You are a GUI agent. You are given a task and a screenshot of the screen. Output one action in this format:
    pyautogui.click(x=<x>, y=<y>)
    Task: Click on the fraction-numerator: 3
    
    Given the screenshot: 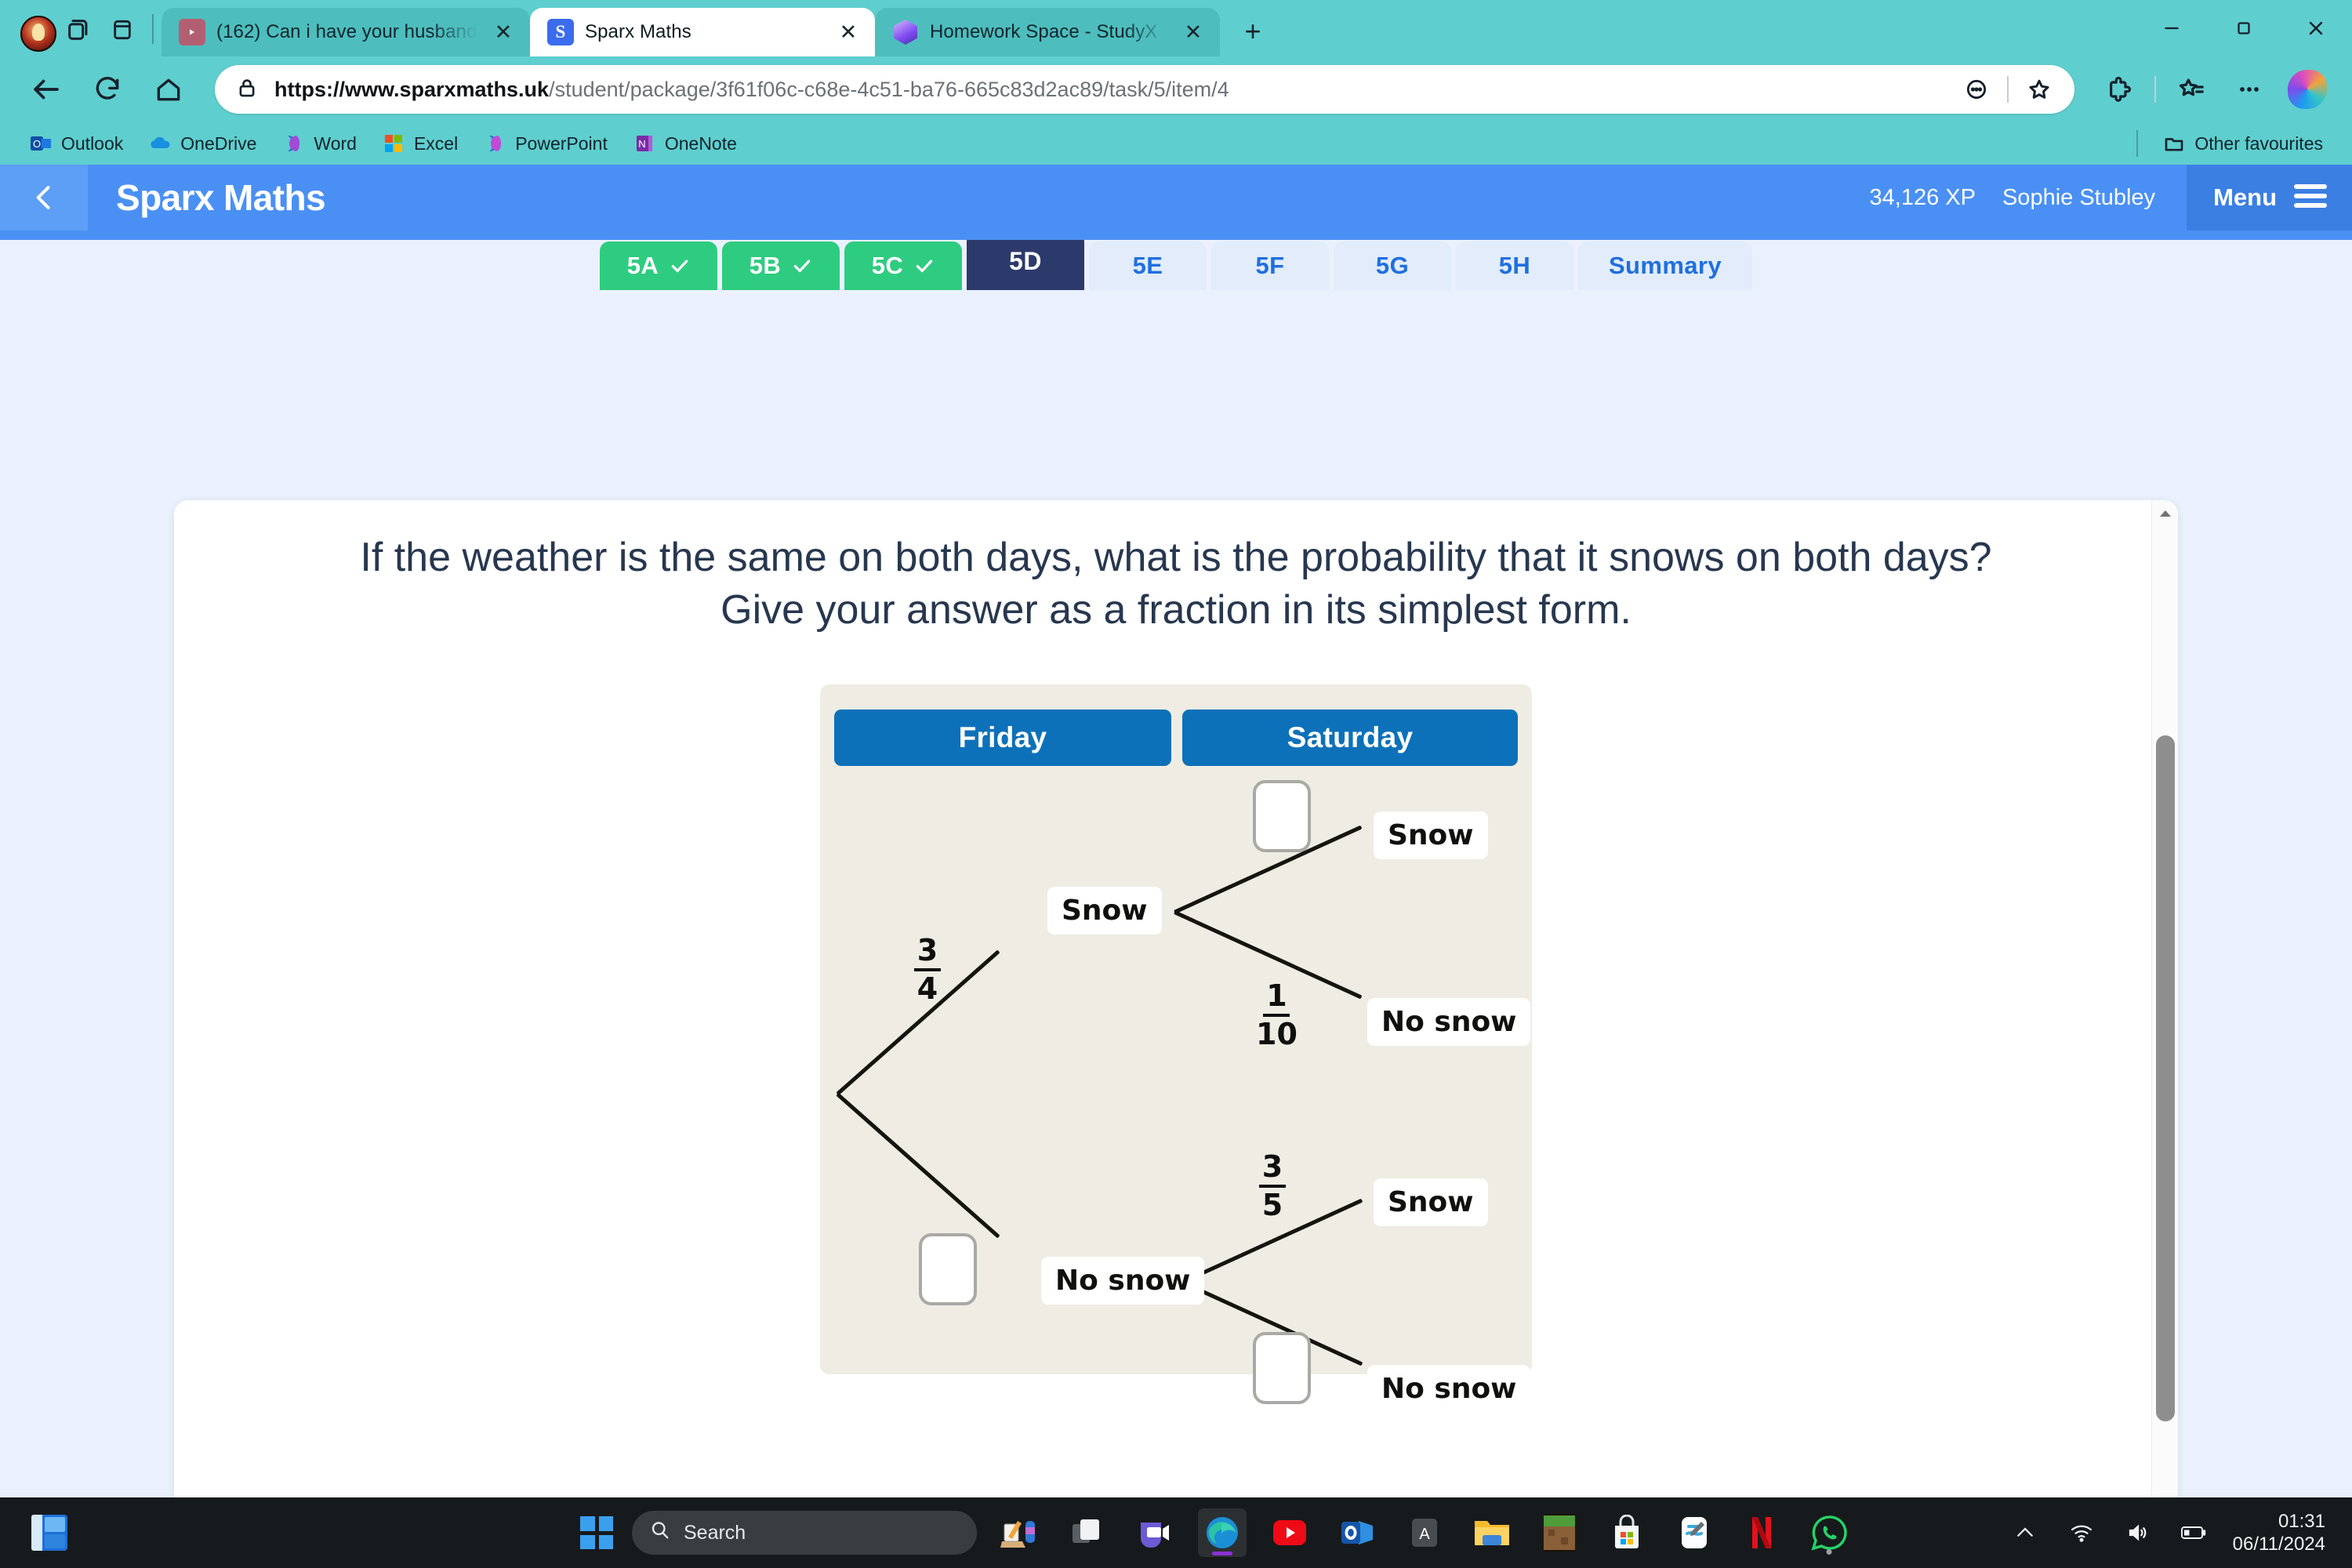 What is the action you would take?
    pyautogui.click(x=1272, y=1166)
    